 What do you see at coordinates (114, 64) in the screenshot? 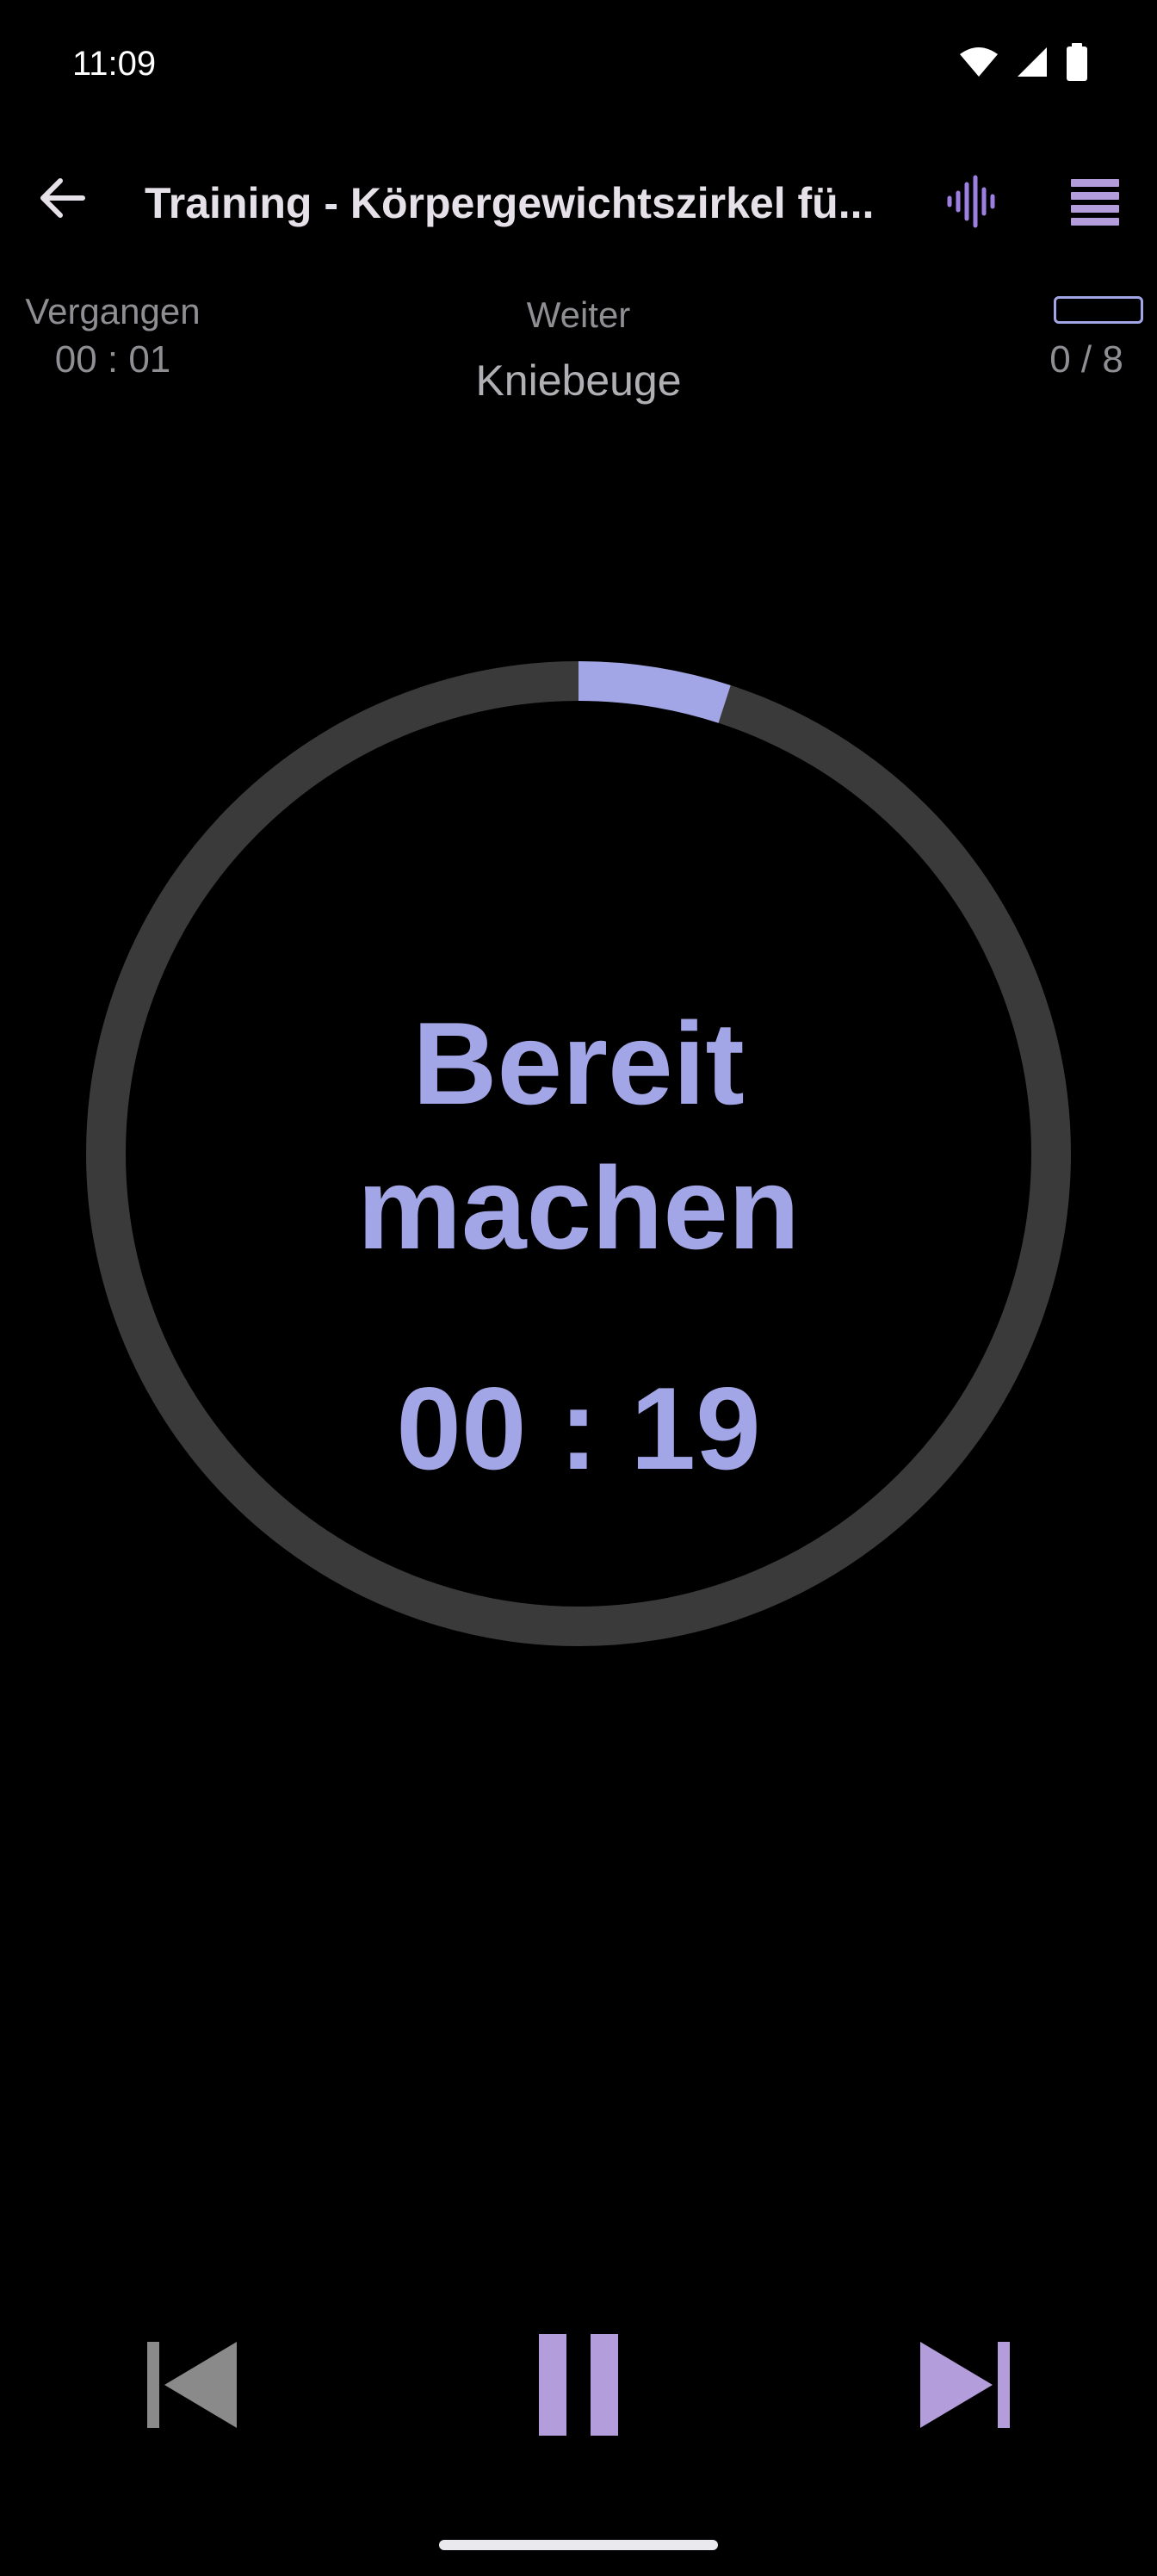
I see `status-time: 11:09` at bounding box center [114, 64].